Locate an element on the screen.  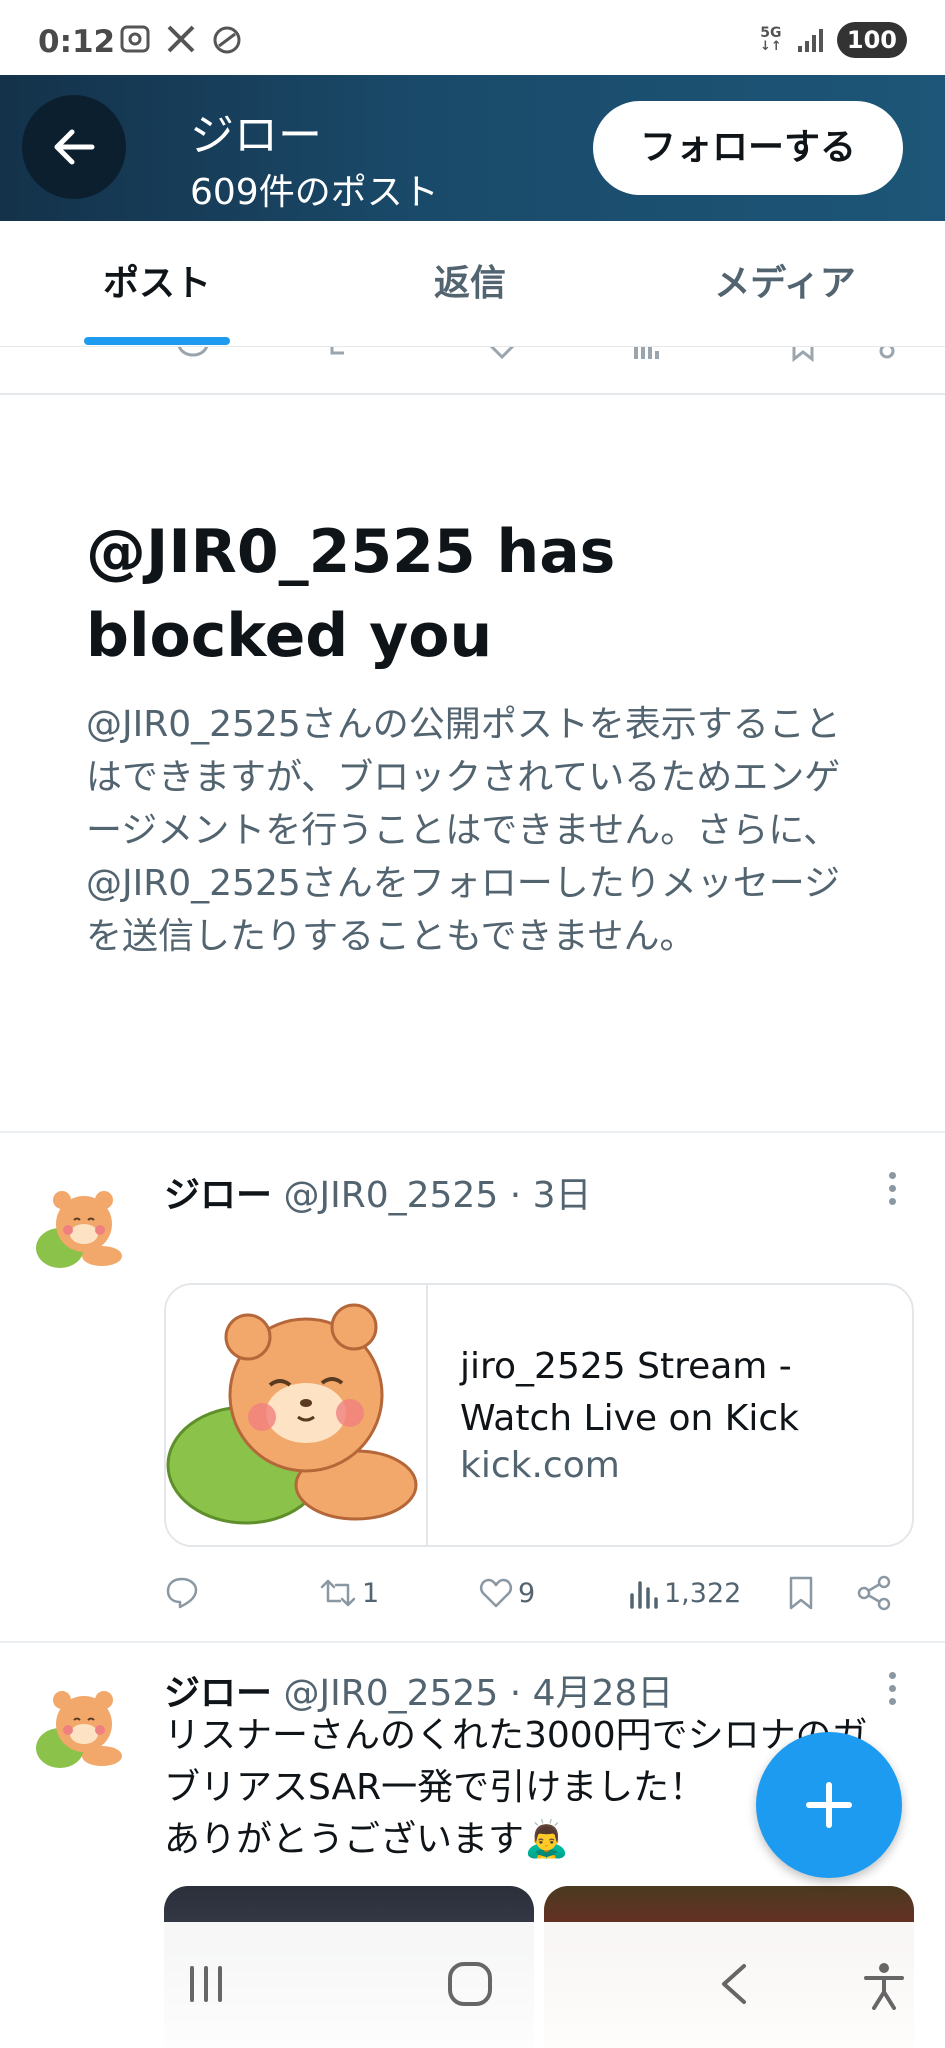
profile-tabs: ポスト 返信 メディア is located at coordinates (472, 284).